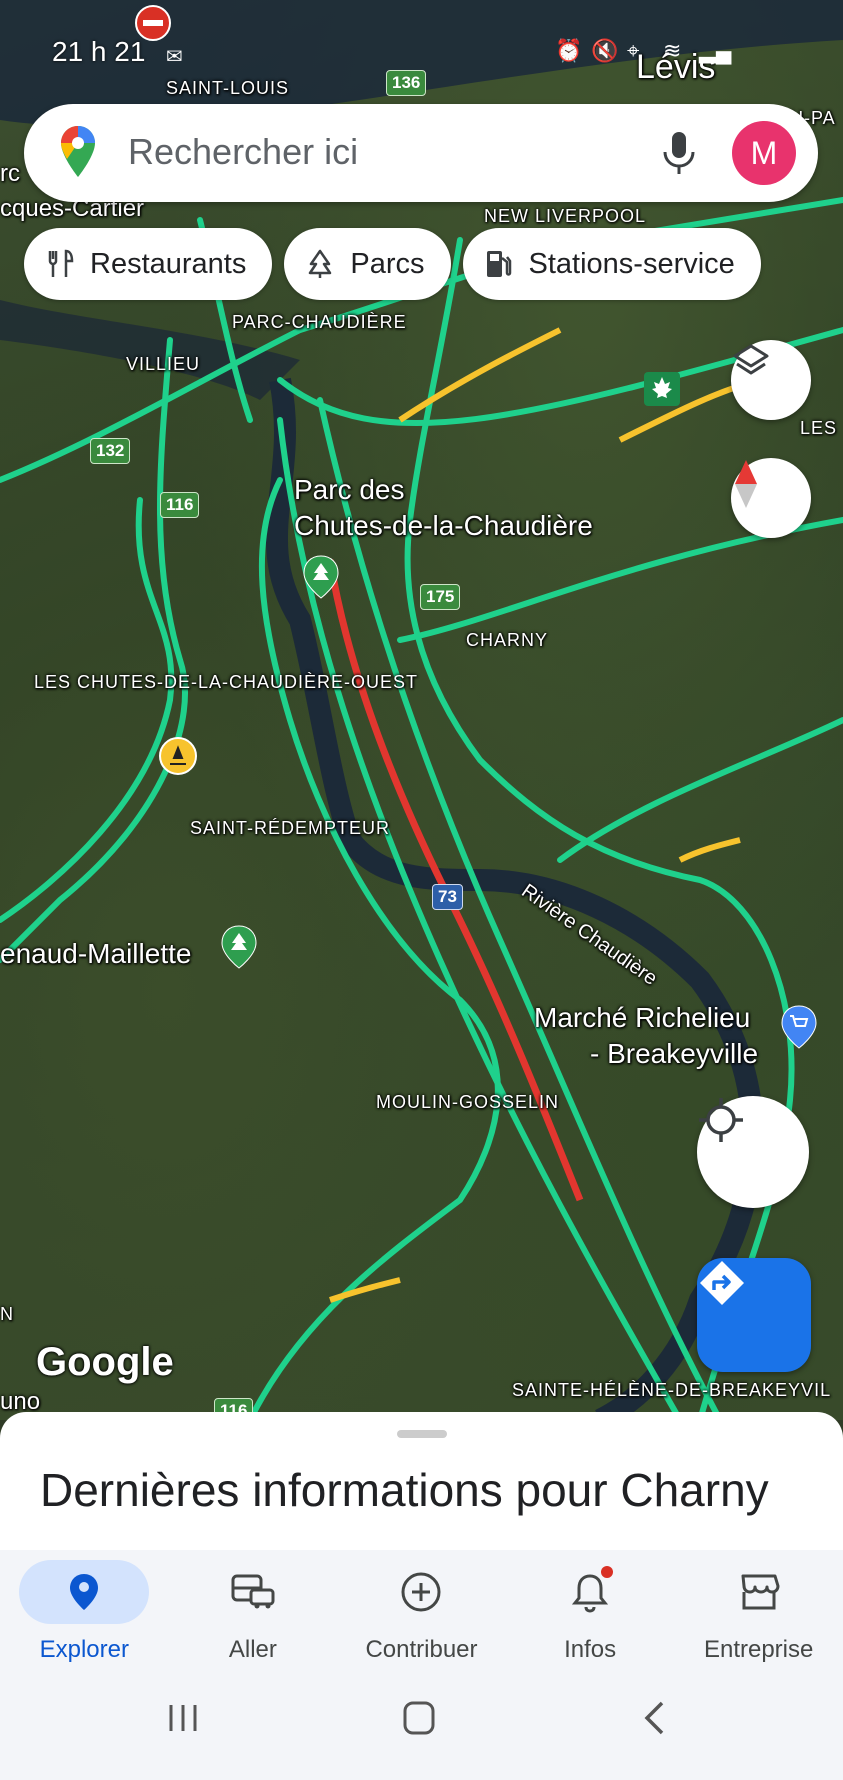 This screenshot has width=843, height=1780. What do you see at coordinates (721, 1120) in the screenshot?
I see `crosshair-icon` at bounding box center [721, 1120].